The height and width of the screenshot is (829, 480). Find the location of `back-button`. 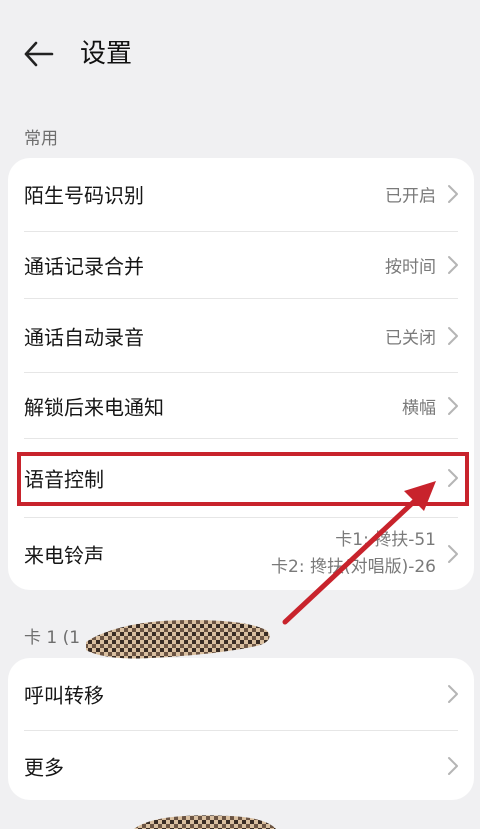

back-button is located at coordinates (40, 54).